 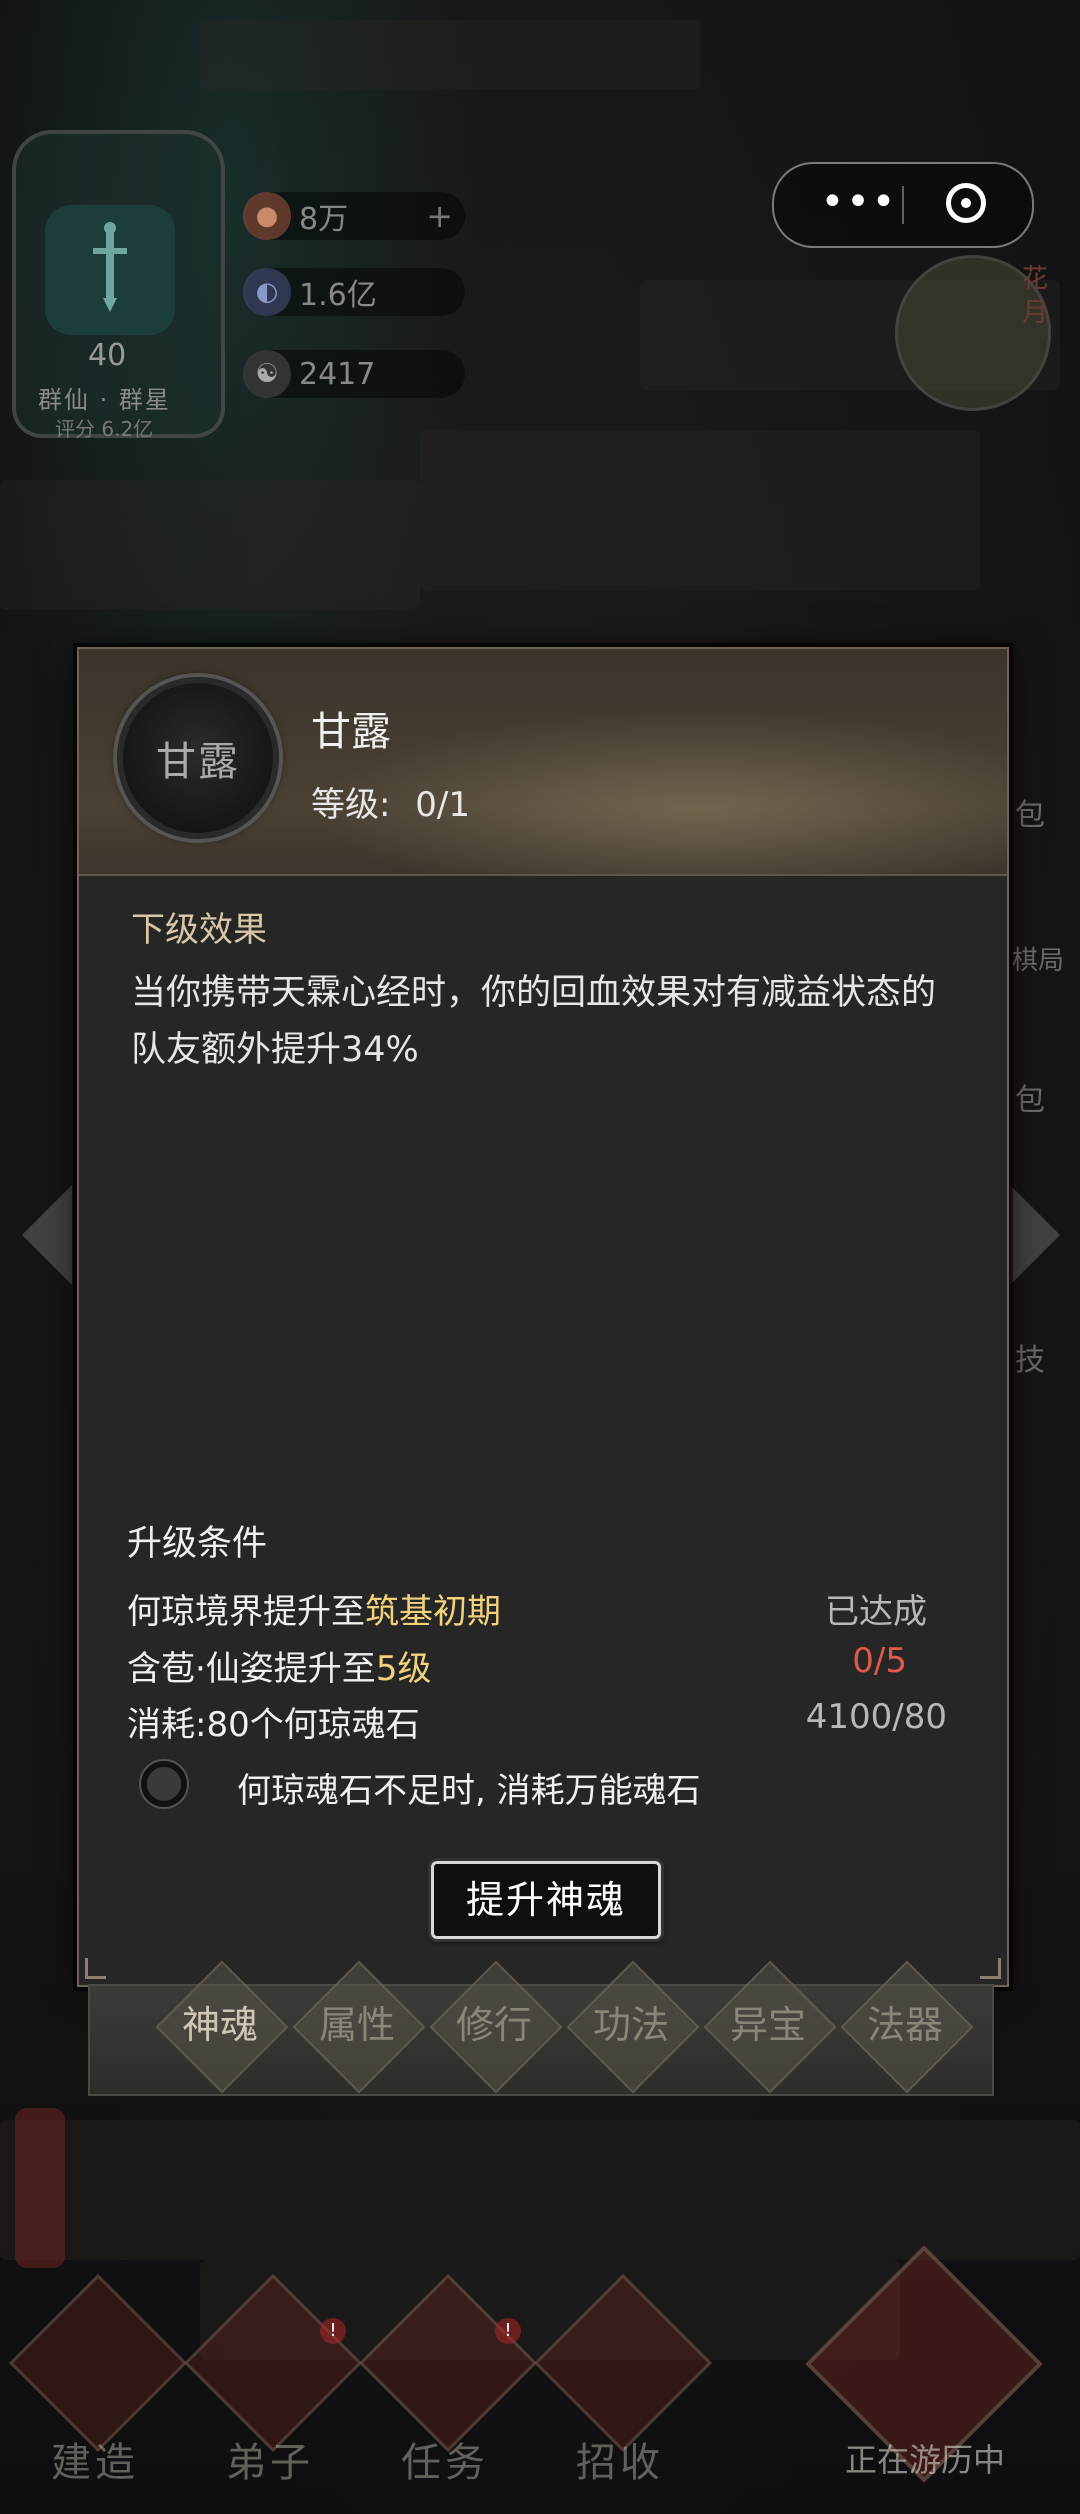 What do you see at coordinates (351, 805) in the screenshot?
I see `level-label: 等级:` at bounding box center [351, 805].